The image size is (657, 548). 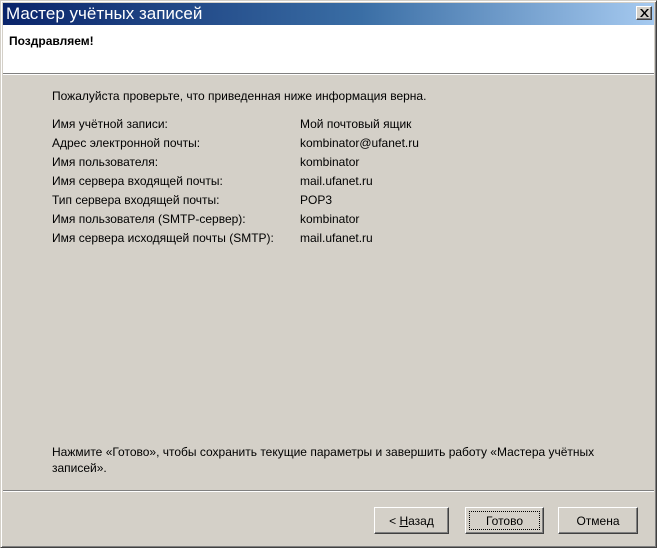 I want to click on close-button, so click(x=644, y=13).